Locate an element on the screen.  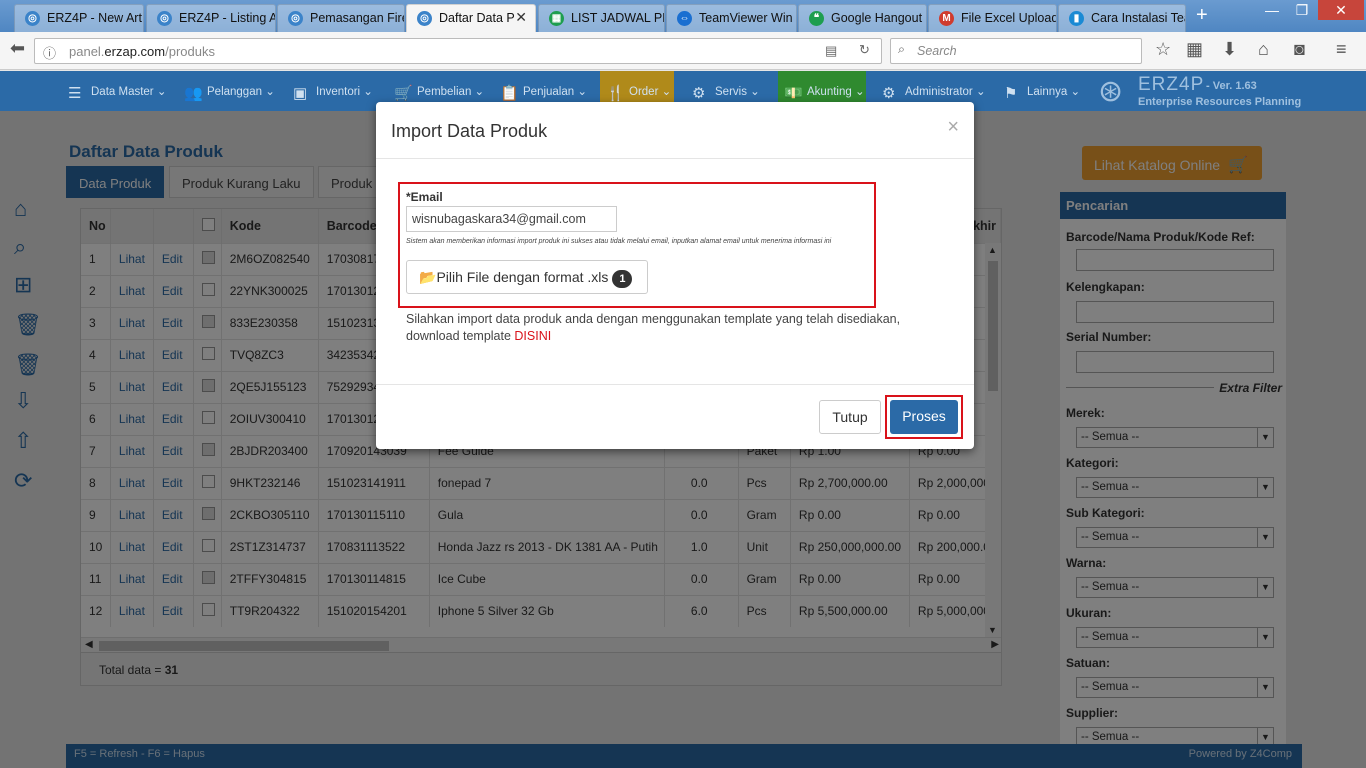
choose-file-button: 📂Pilih File dengan format .xls 1 is located at coordinates (527, 277).